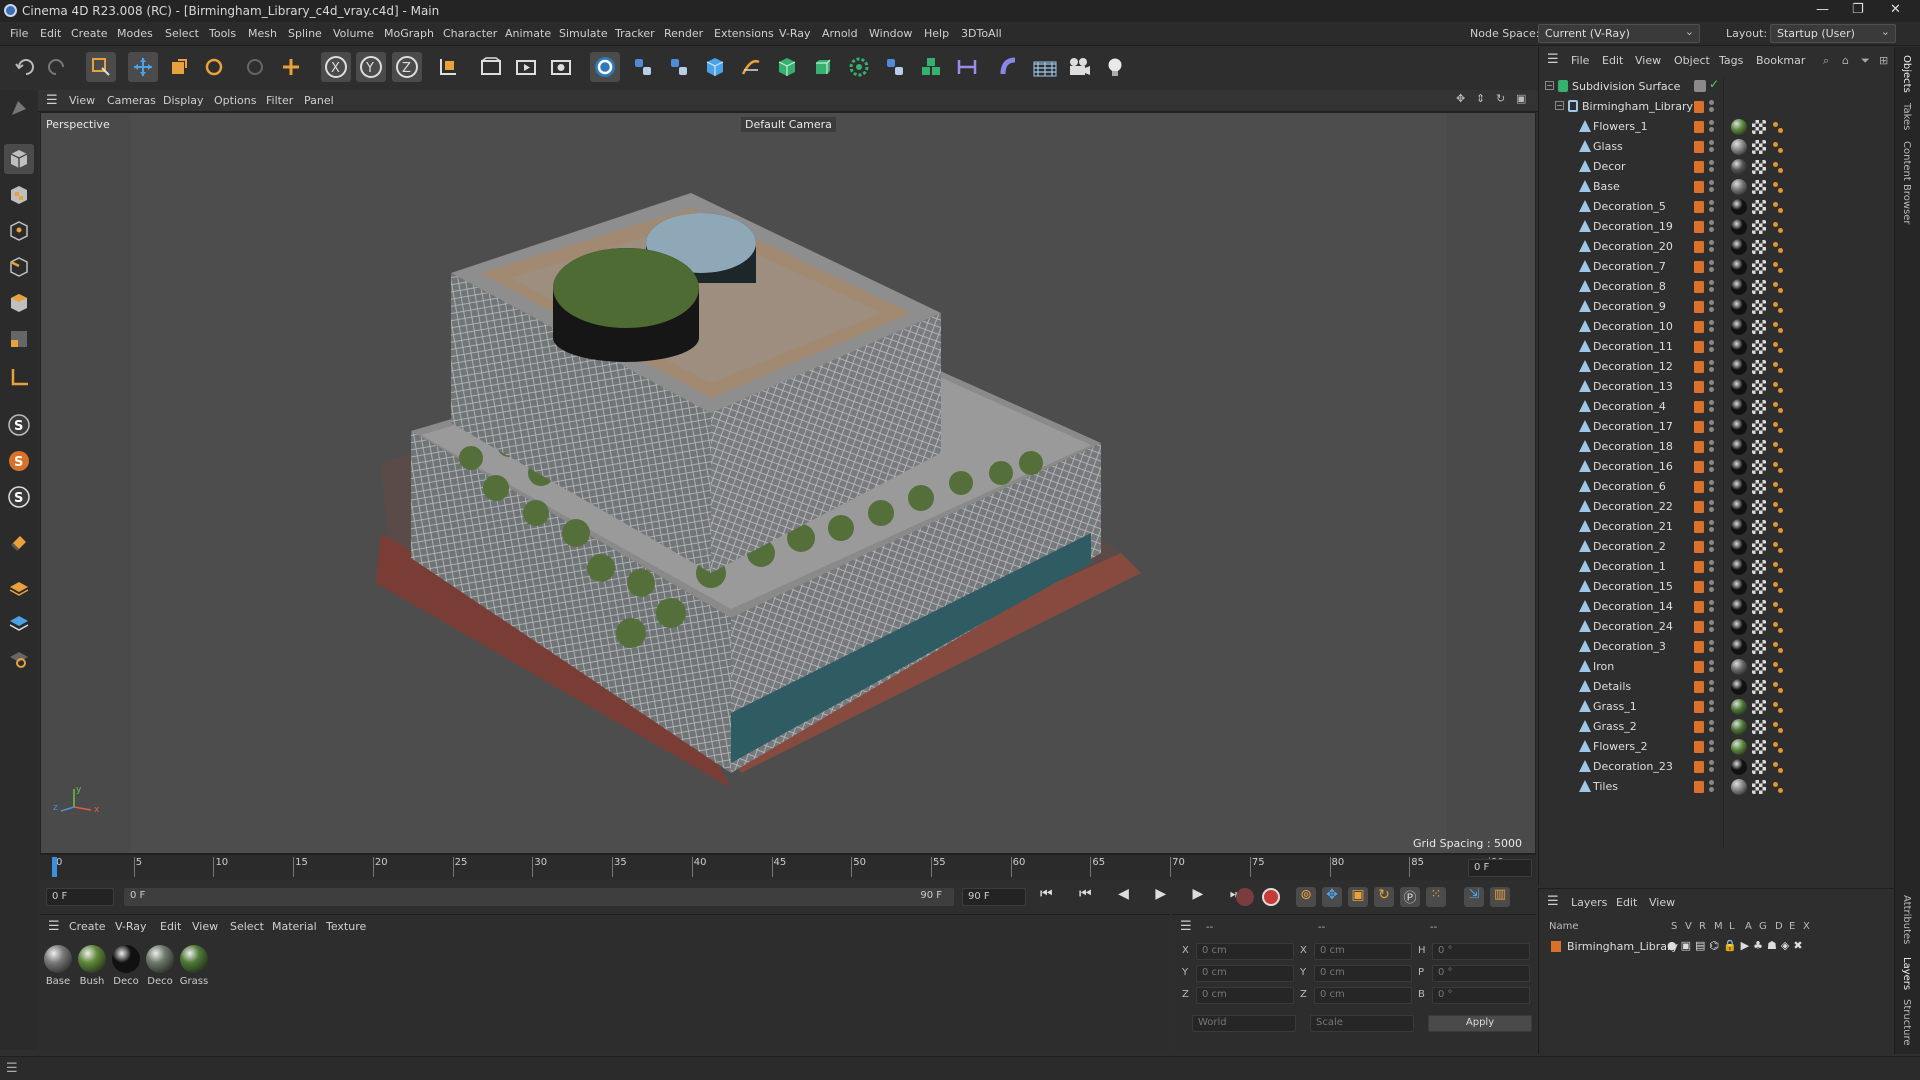 This screenshot has height=1080, width=1920. I want to click on key-position-icon: ✥, so click(1332, 897).